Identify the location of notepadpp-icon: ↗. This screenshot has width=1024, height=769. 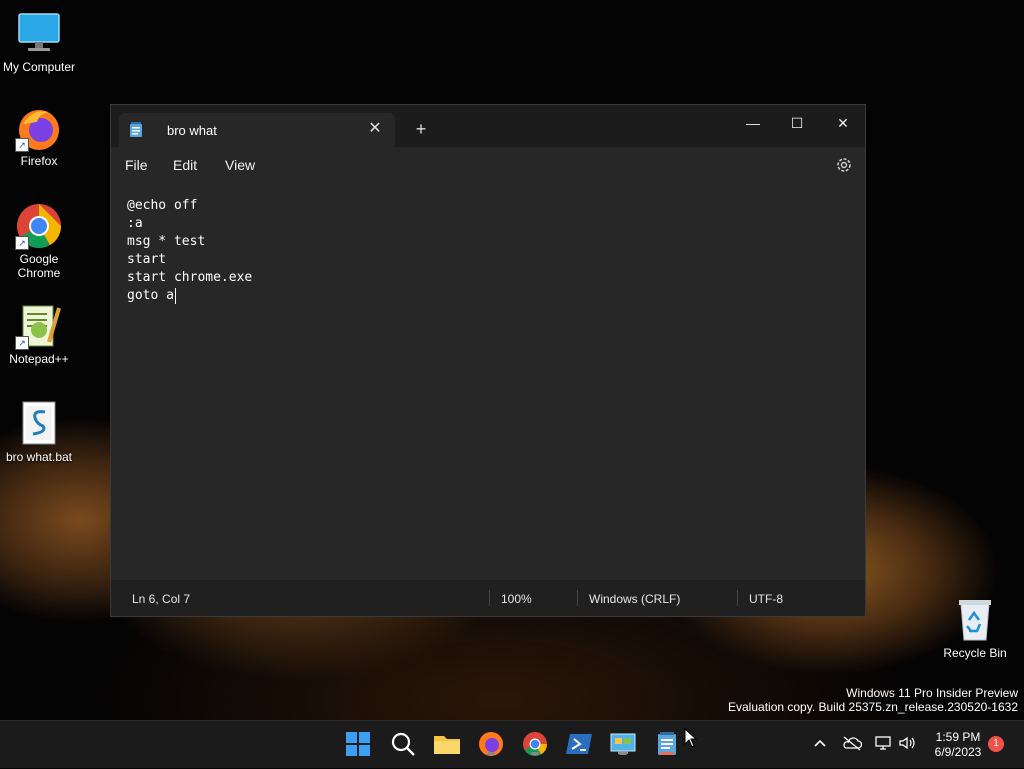
(39, 326).